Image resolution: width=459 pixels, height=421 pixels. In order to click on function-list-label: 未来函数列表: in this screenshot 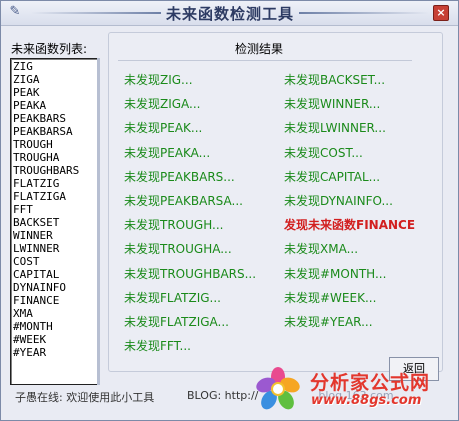, I will do `click(49, 49)`.